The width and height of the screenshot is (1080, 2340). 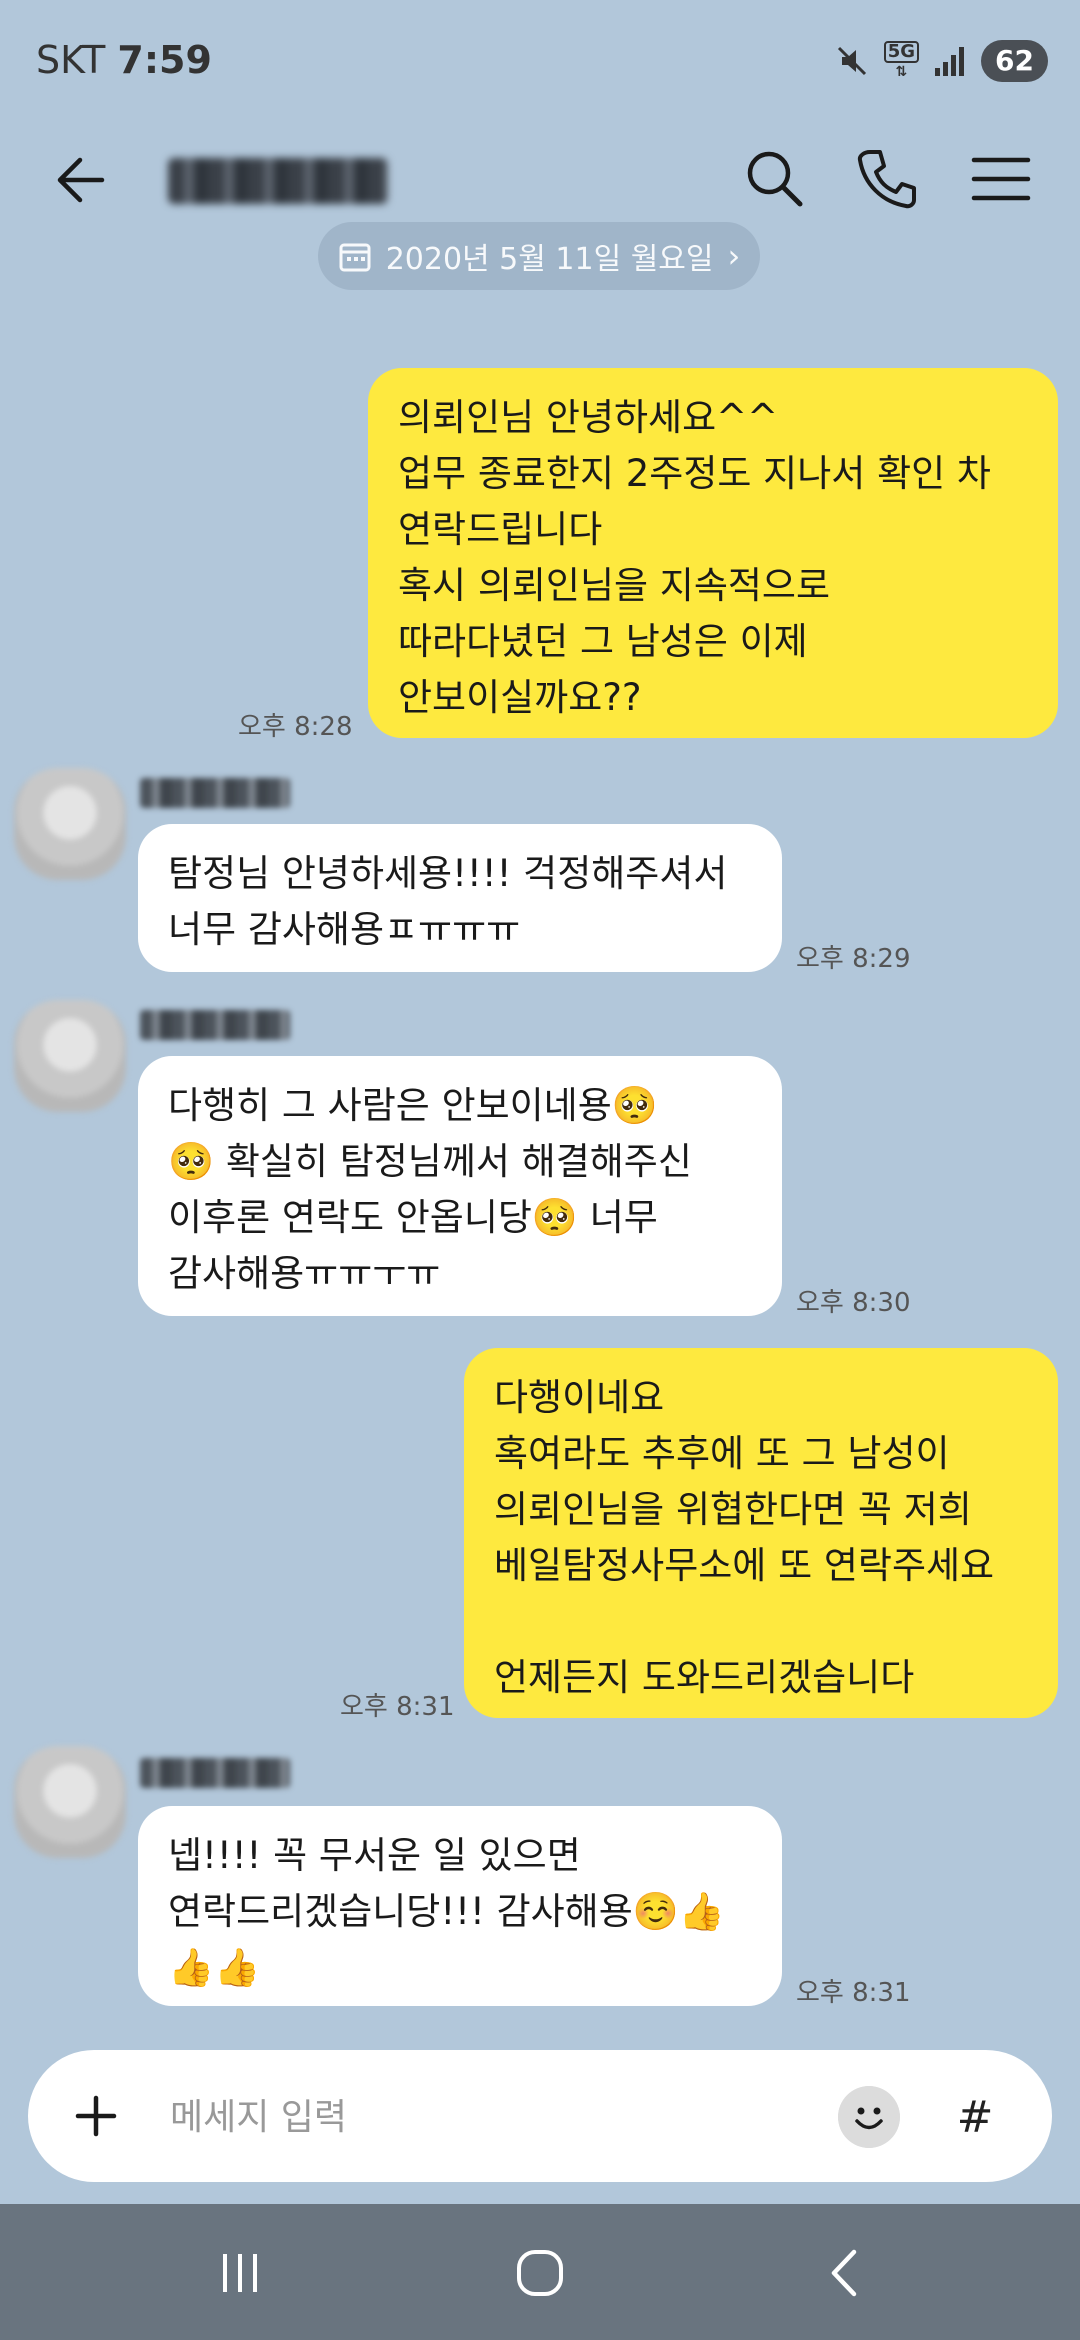 I want to click on home-icon, so click(x=540, y=2273).